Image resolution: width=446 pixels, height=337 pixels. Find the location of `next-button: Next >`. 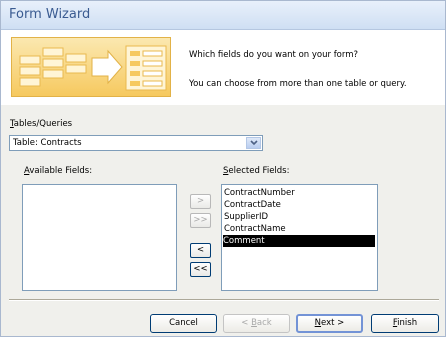

next-button: Next > is located at coordinates (329, 323).